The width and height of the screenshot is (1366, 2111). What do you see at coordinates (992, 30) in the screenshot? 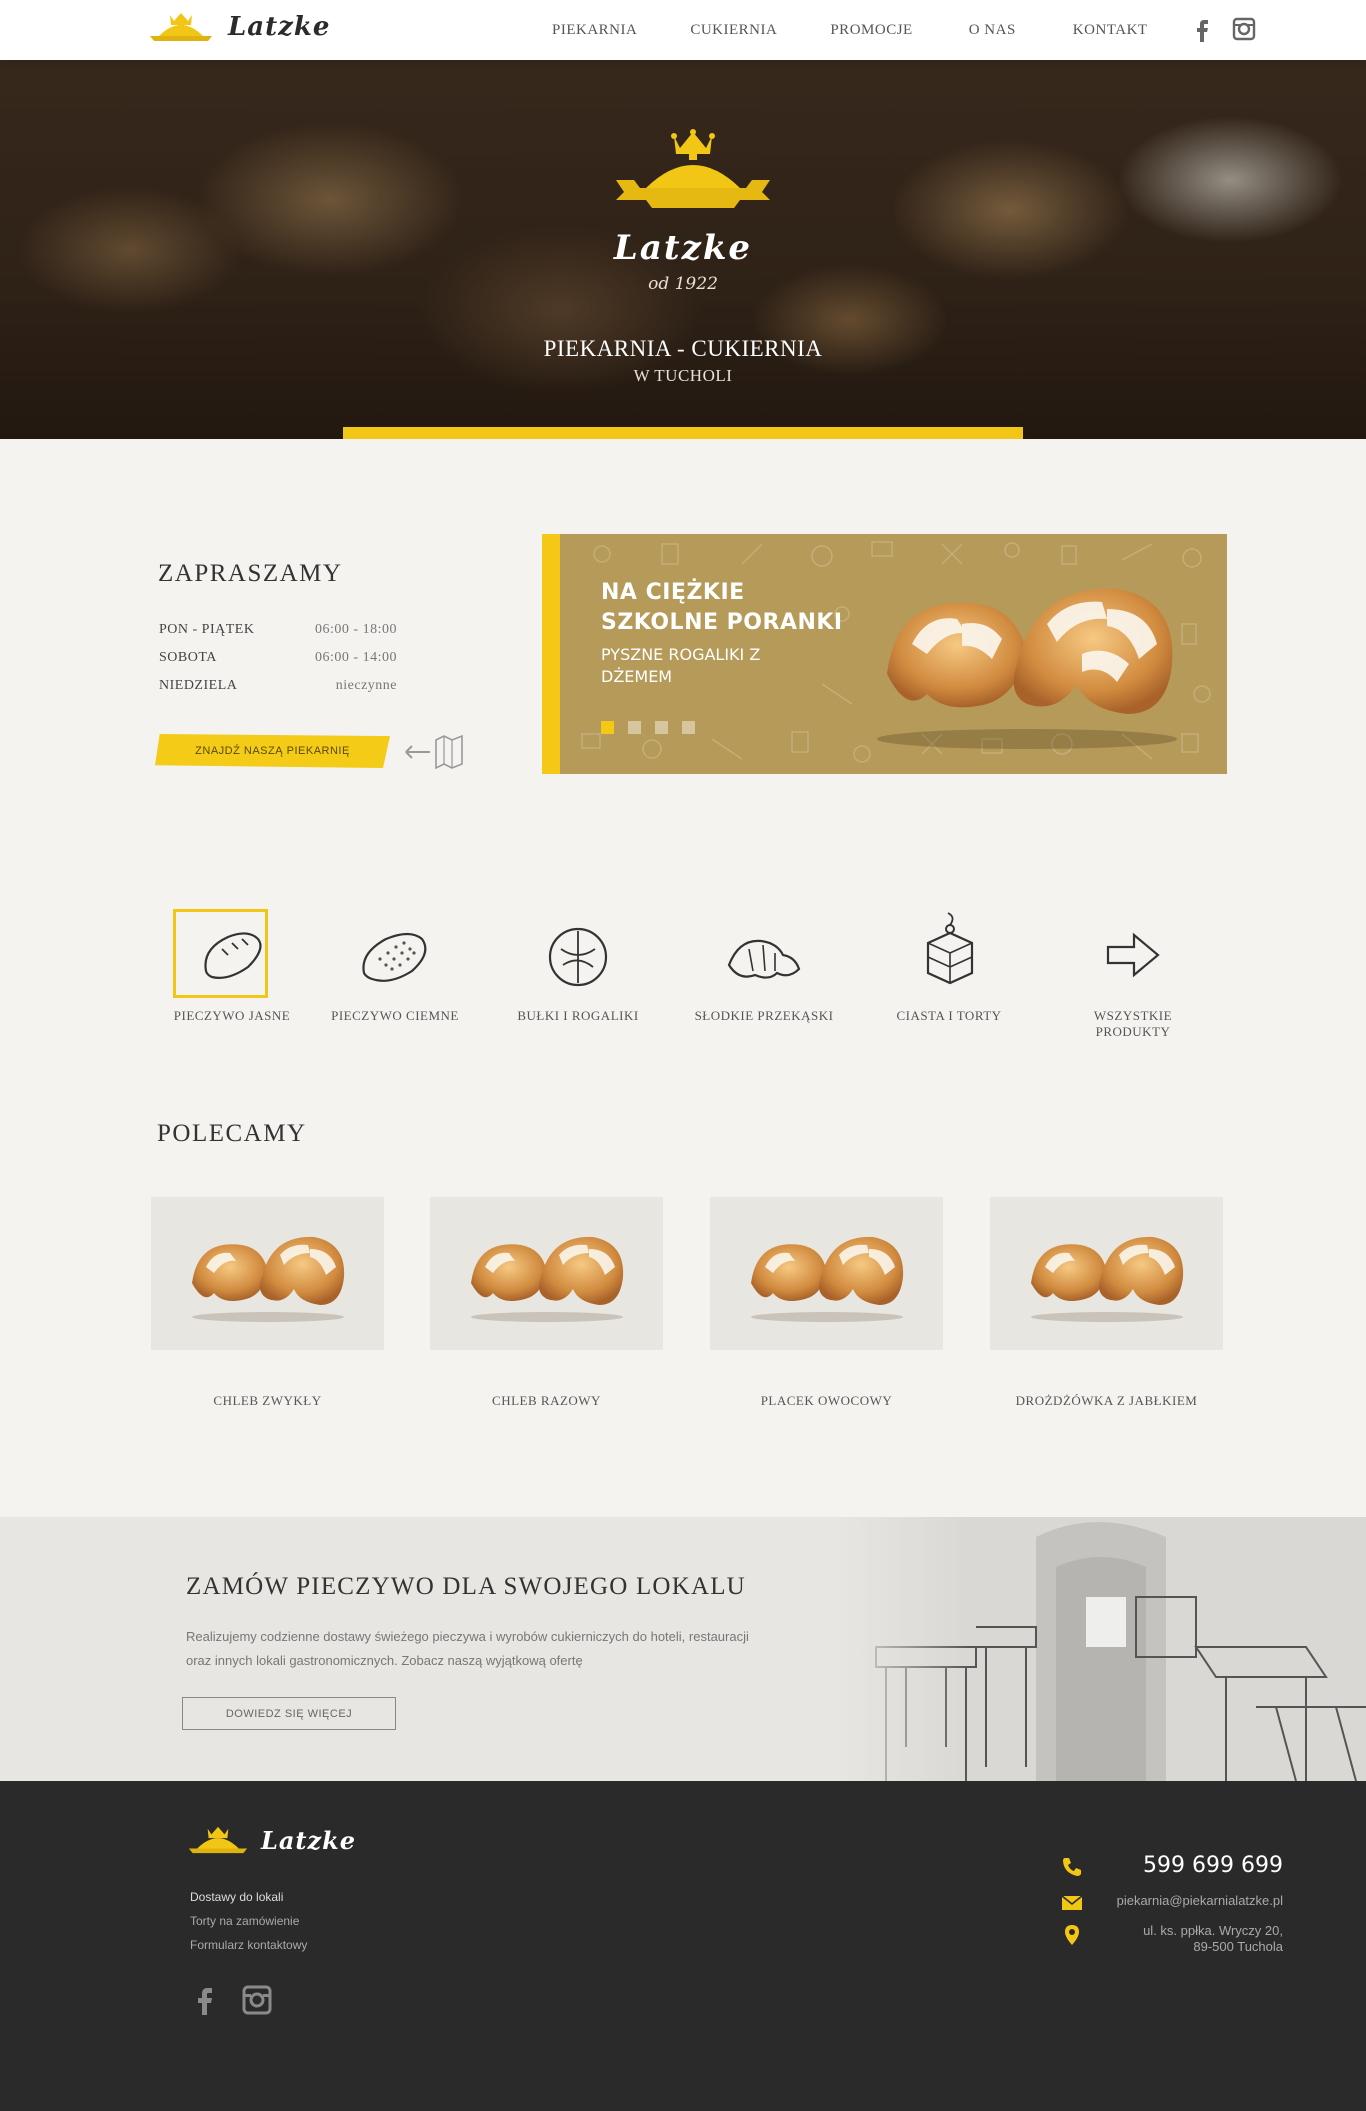
I see `menu-item-o-nas: O NAS` at bounding box center [992, 30].